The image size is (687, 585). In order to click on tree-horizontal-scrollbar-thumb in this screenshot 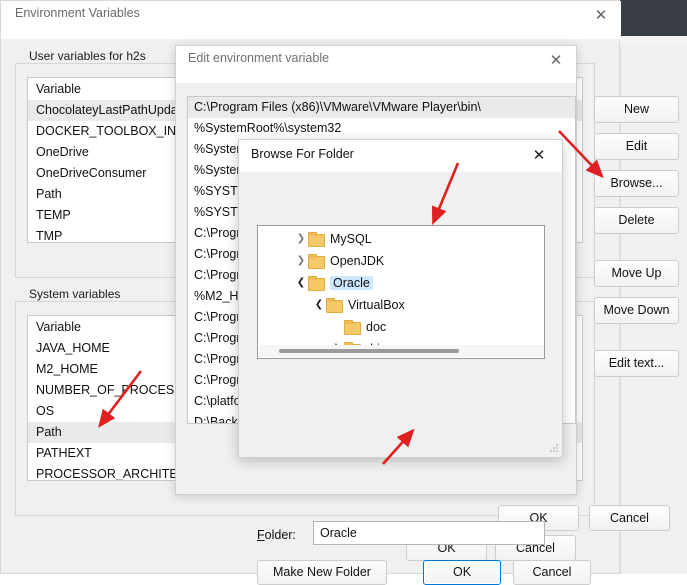, I will do `click(369, 351)`.